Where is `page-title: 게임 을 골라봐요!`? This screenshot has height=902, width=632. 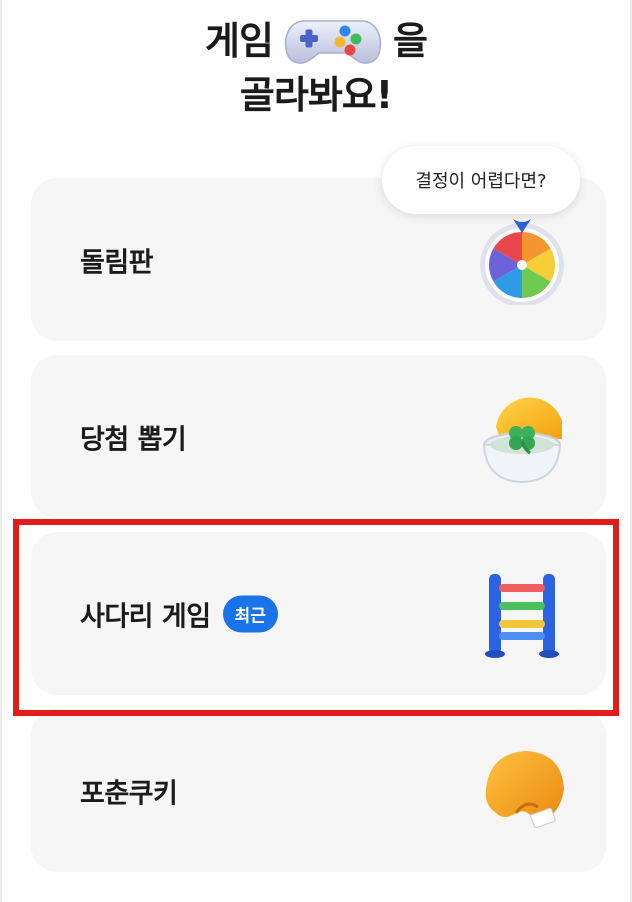
page-title: 게임 을 골라봐요! is located at coordinates (316, 68).